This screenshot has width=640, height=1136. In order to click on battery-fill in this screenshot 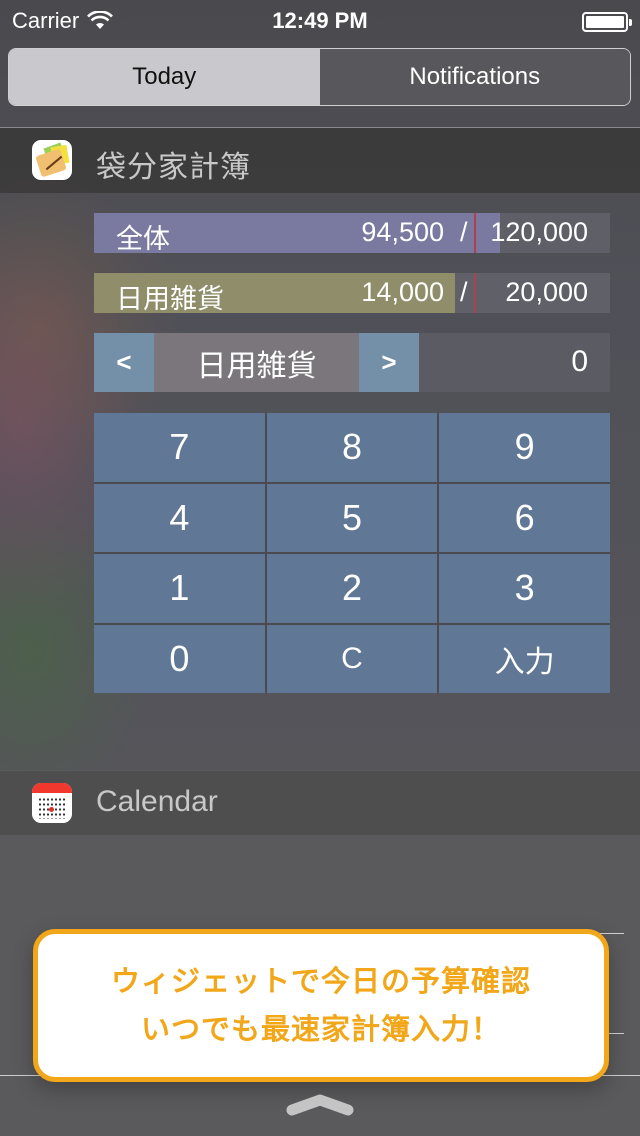, I will do `click(605, 22)`.